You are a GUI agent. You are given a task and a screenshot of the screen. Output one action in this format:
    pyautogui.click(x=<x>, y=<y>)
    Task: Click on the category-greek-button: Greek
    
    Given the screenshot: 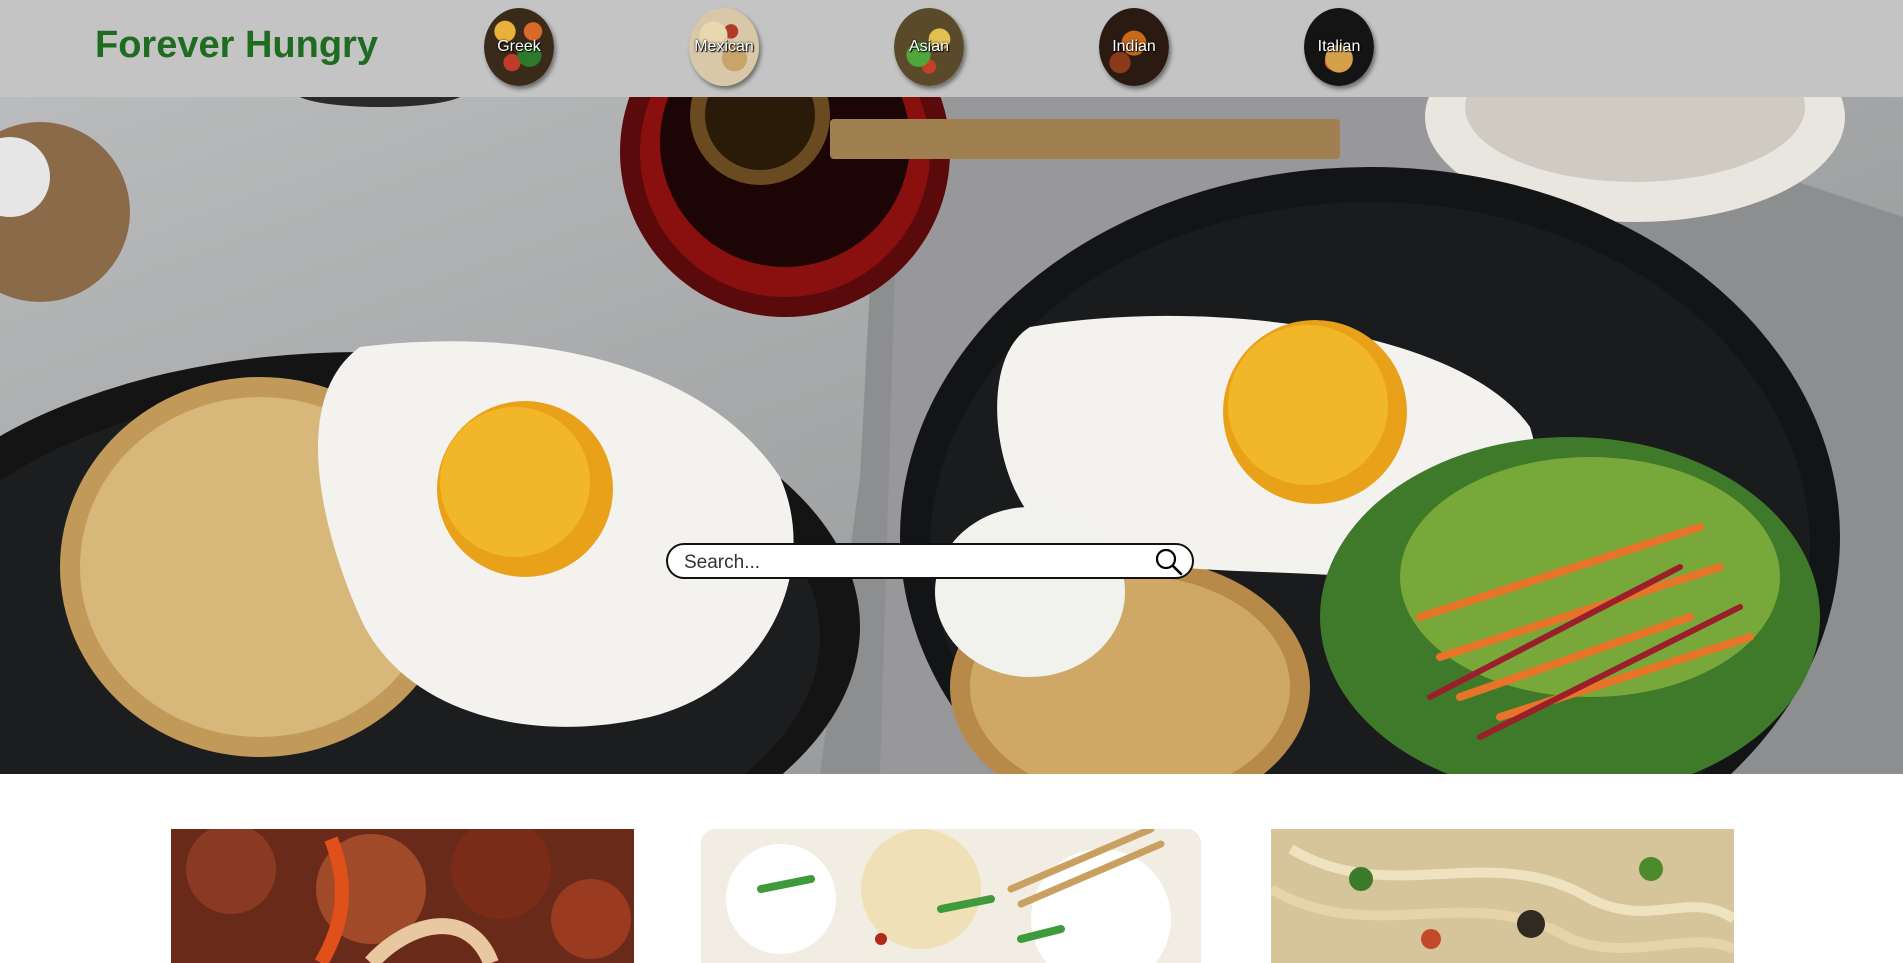 What is the action you would take?
    pyautogui.click(x=519, y=47)
    